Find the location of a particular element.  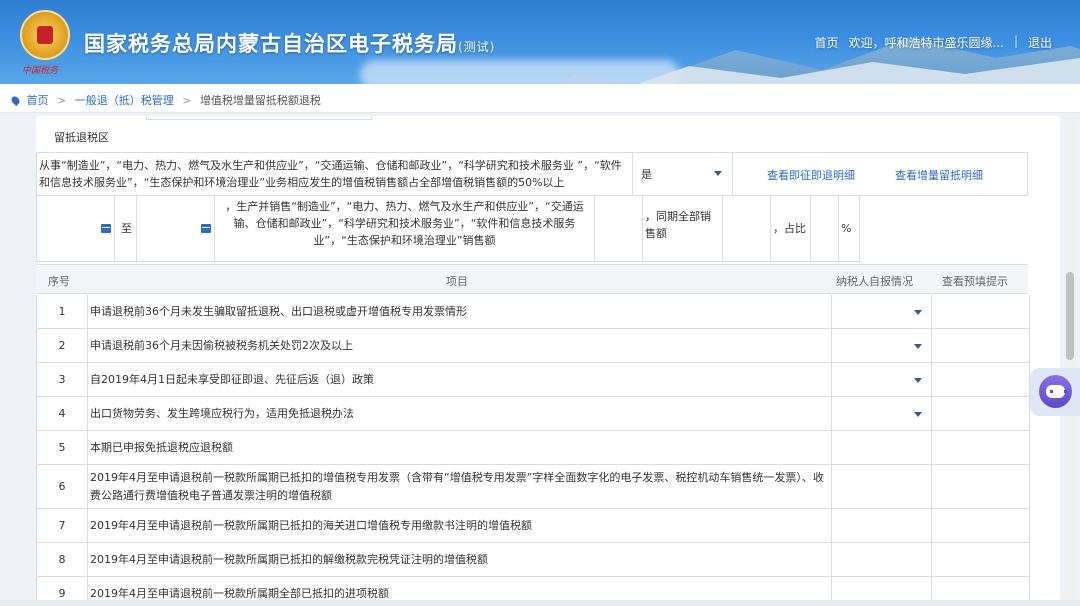

breadcrumb-home: 首页 is located at coordinates (38, 100).